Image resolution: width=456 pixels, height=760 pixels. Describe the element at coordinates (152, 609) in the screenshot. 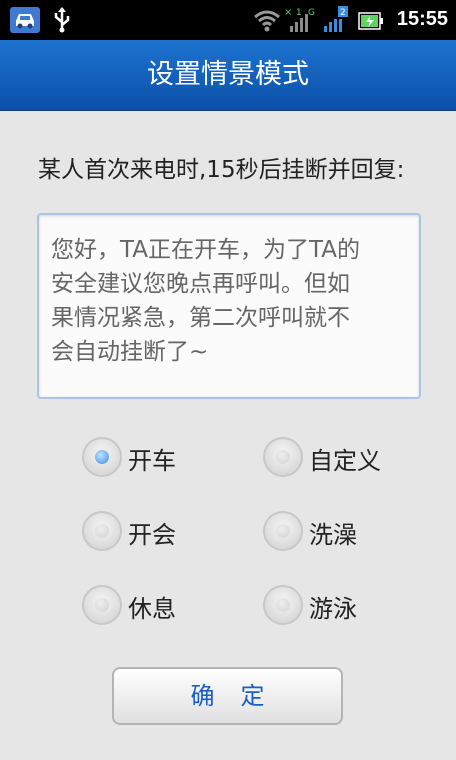

I see `mode-label: 休息` at that location.